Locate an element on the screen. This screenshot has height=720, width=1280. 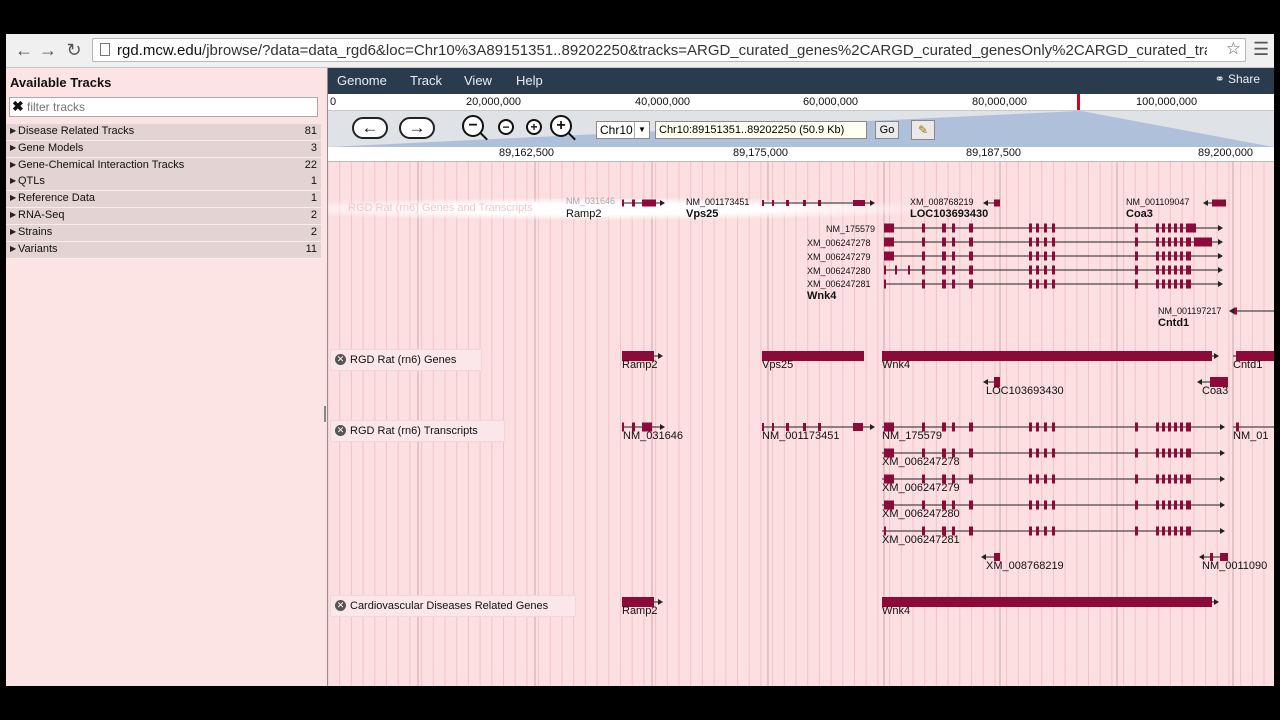
transcript-label: XM_006247281 is located at coordinates (921, 540).